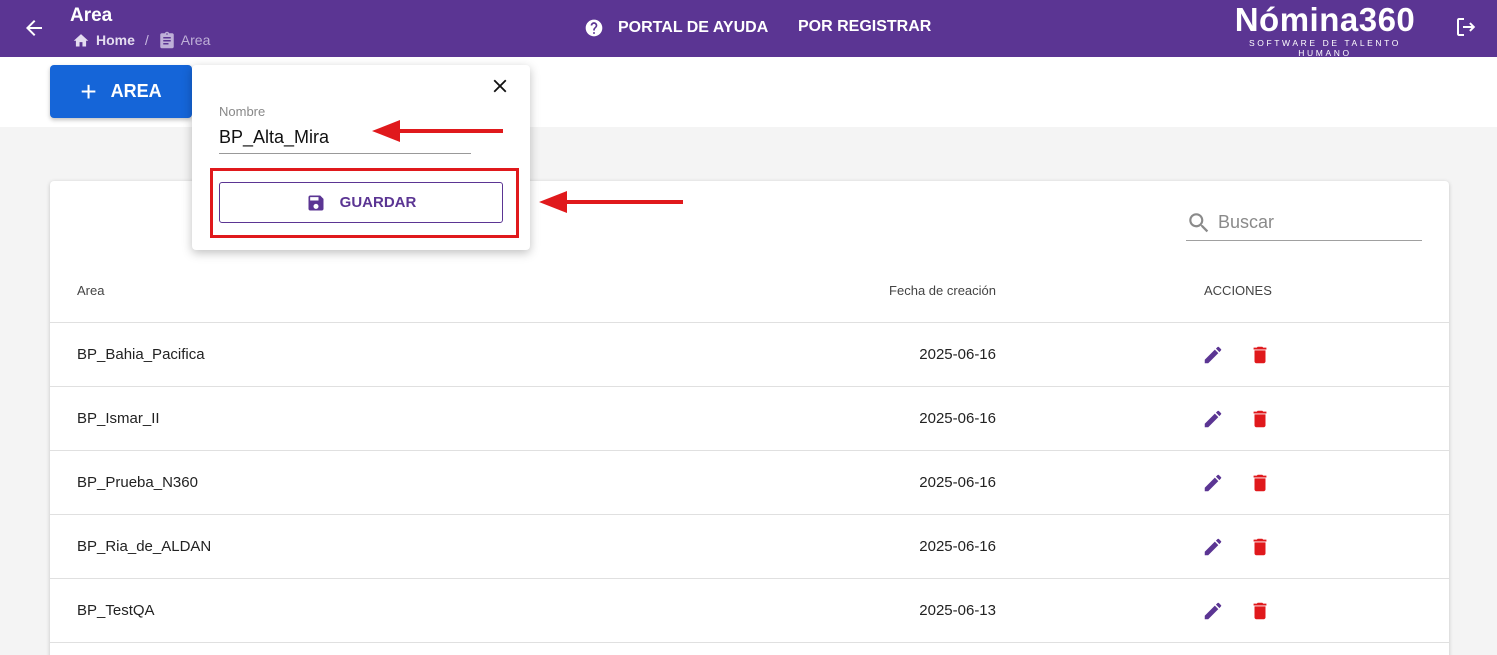  Describe the element at coordinates (141, 354) in the screenshot. I see `area-name-cell: BP_Bahia_Pacifica` at that location.